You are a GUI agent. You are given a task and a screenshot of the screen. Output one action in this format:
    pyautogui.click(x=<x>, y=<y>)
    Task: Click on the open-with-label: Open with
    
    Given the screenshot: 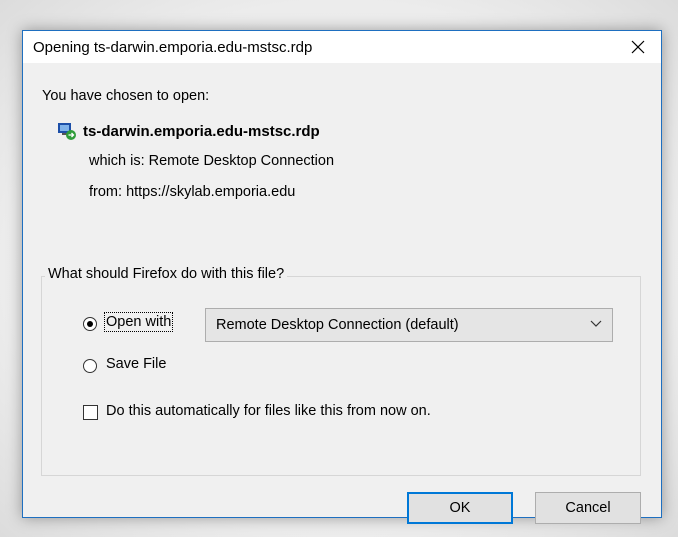 What is the action you would take?
    pyautogui.click(x=138, y=322)
    